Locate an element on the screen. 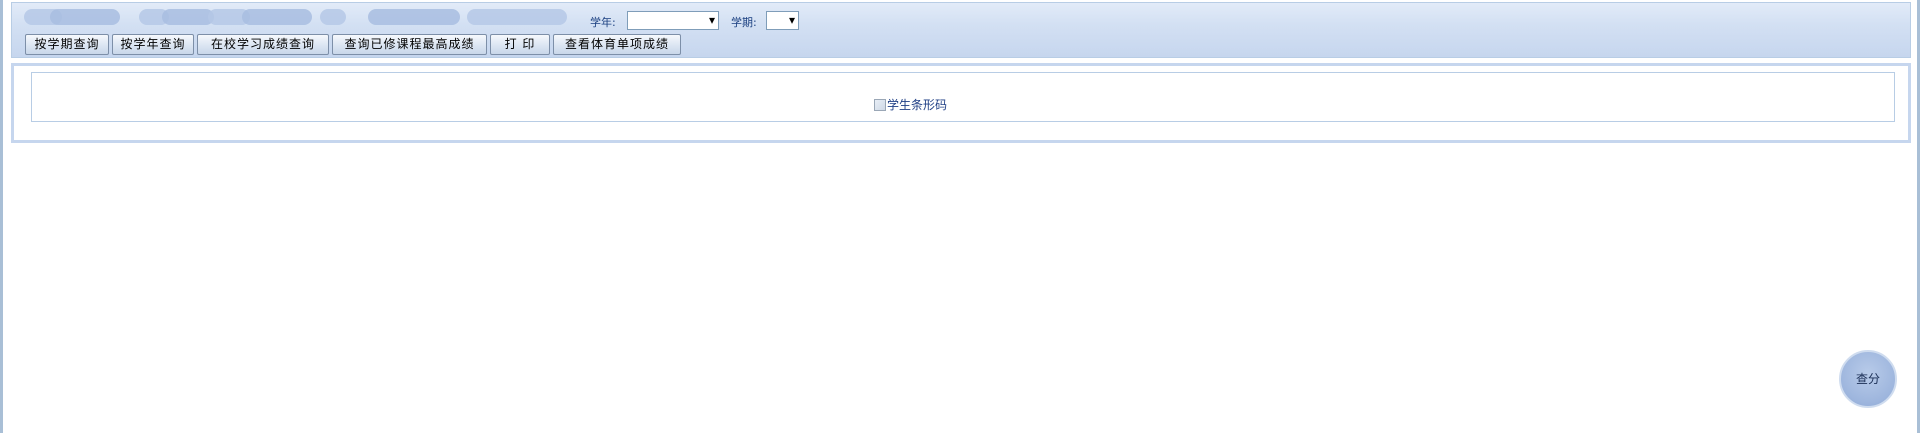  filter-row: 学年: ▾ 学期: ▾ is located at coordinates (961, 18).